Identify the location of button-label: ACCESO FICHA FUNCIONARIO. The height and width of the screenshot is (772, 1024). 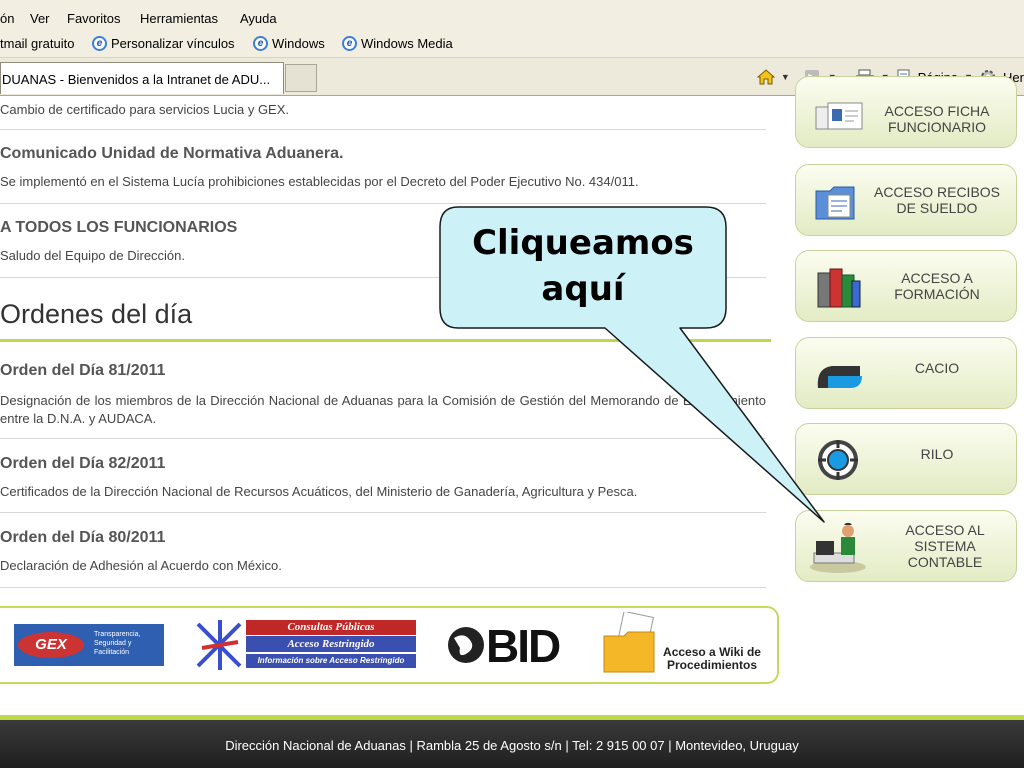
(937, 119).